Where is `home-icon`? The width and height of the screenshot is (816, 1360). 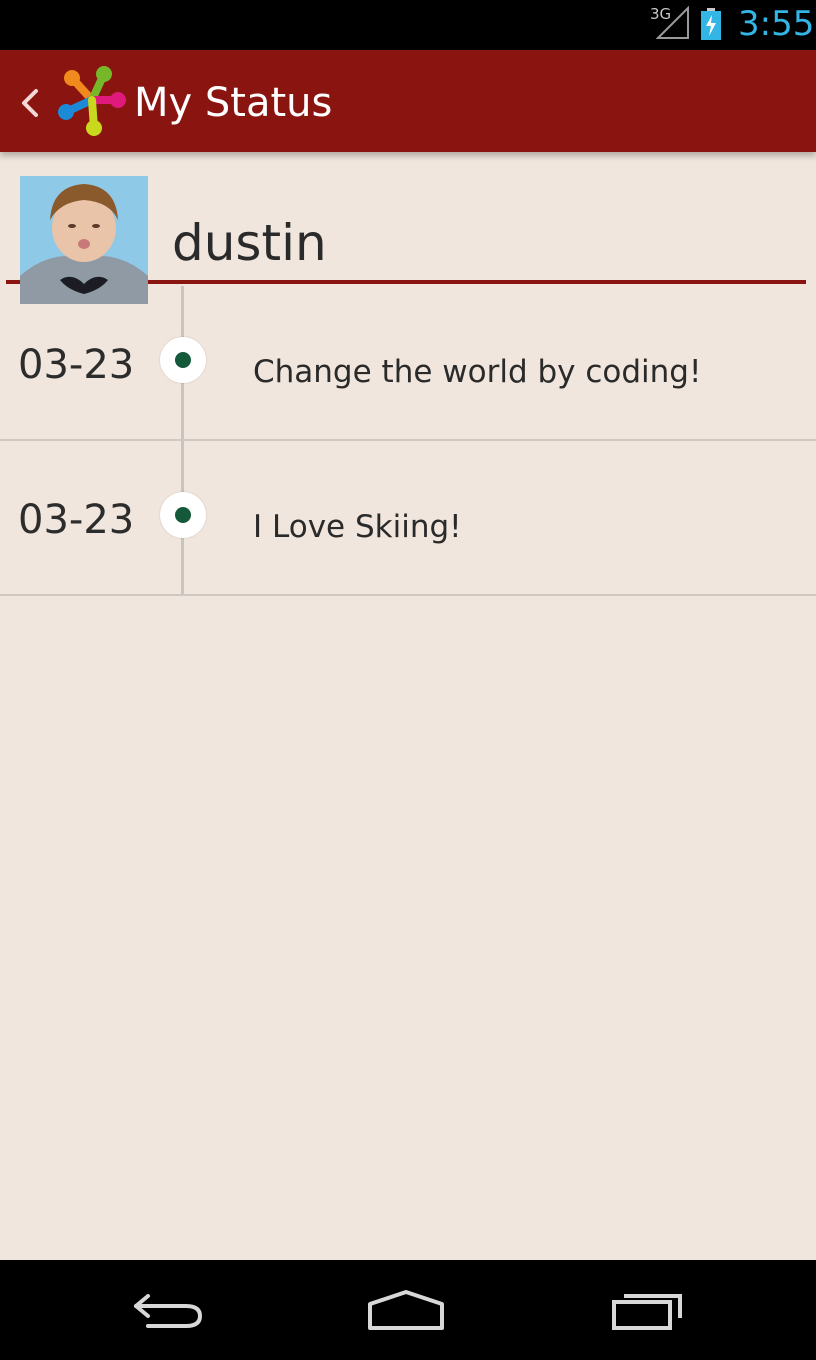 home-icon is located at coordinates (406, 1310).